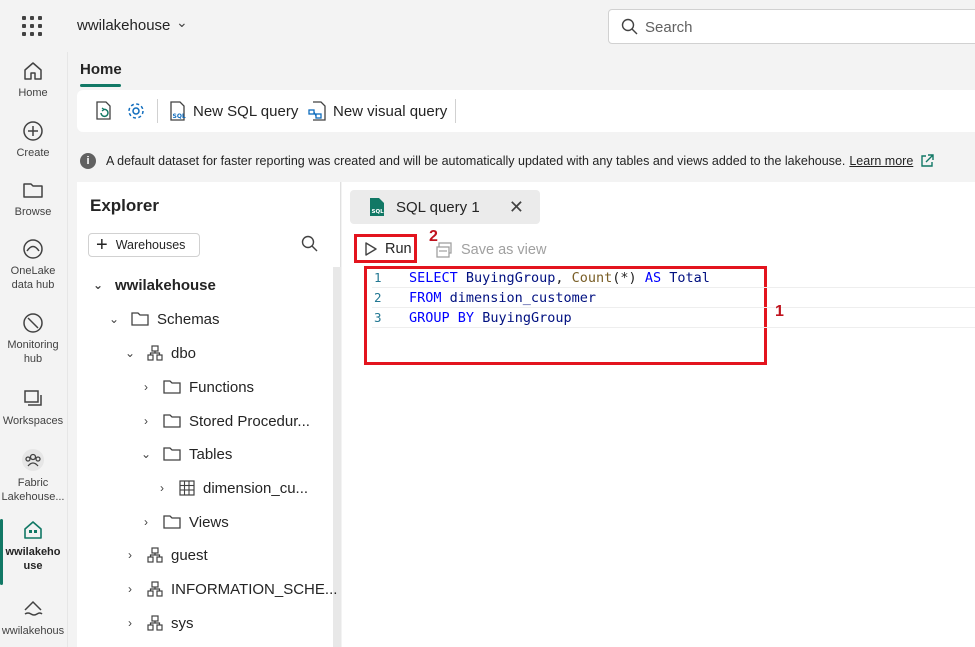 Image resolution: width=975 pixels, height=647 pixels. I want to click on tree-item-dbo: ⌄ dbo, so click(159, 353).